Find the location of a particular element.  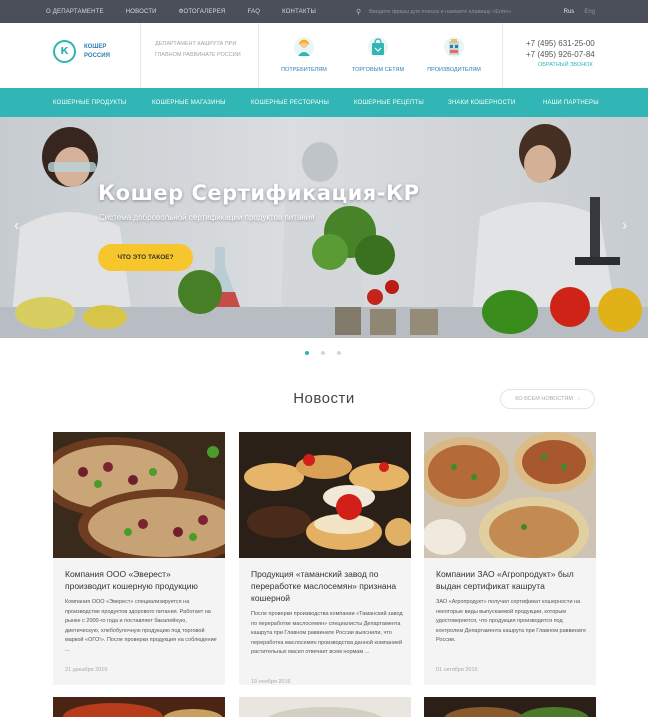

news-card-date: 21 декабря 2016 is located at coordinates (86, 670).